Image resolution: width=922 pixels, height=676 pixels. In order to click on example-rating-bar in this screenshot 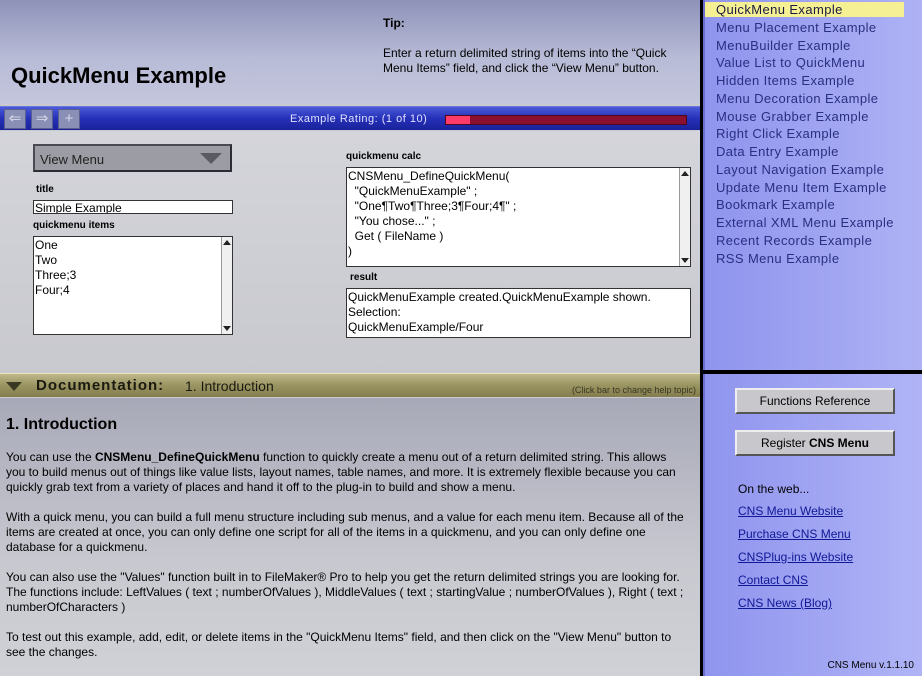, I will do `click(566, 120)`.